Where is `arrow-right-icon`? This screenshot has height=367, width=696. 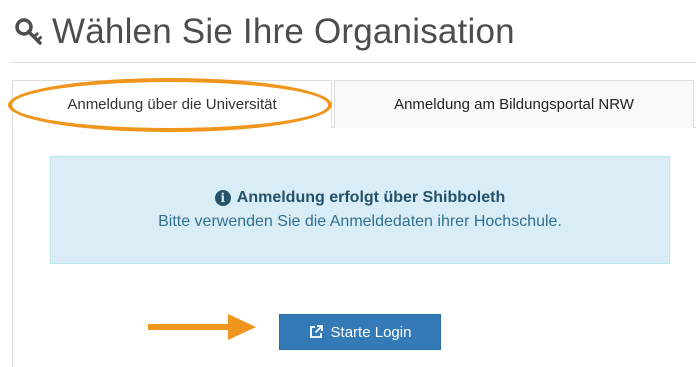 arrow-right-icon is located at coordinates (203, 329).